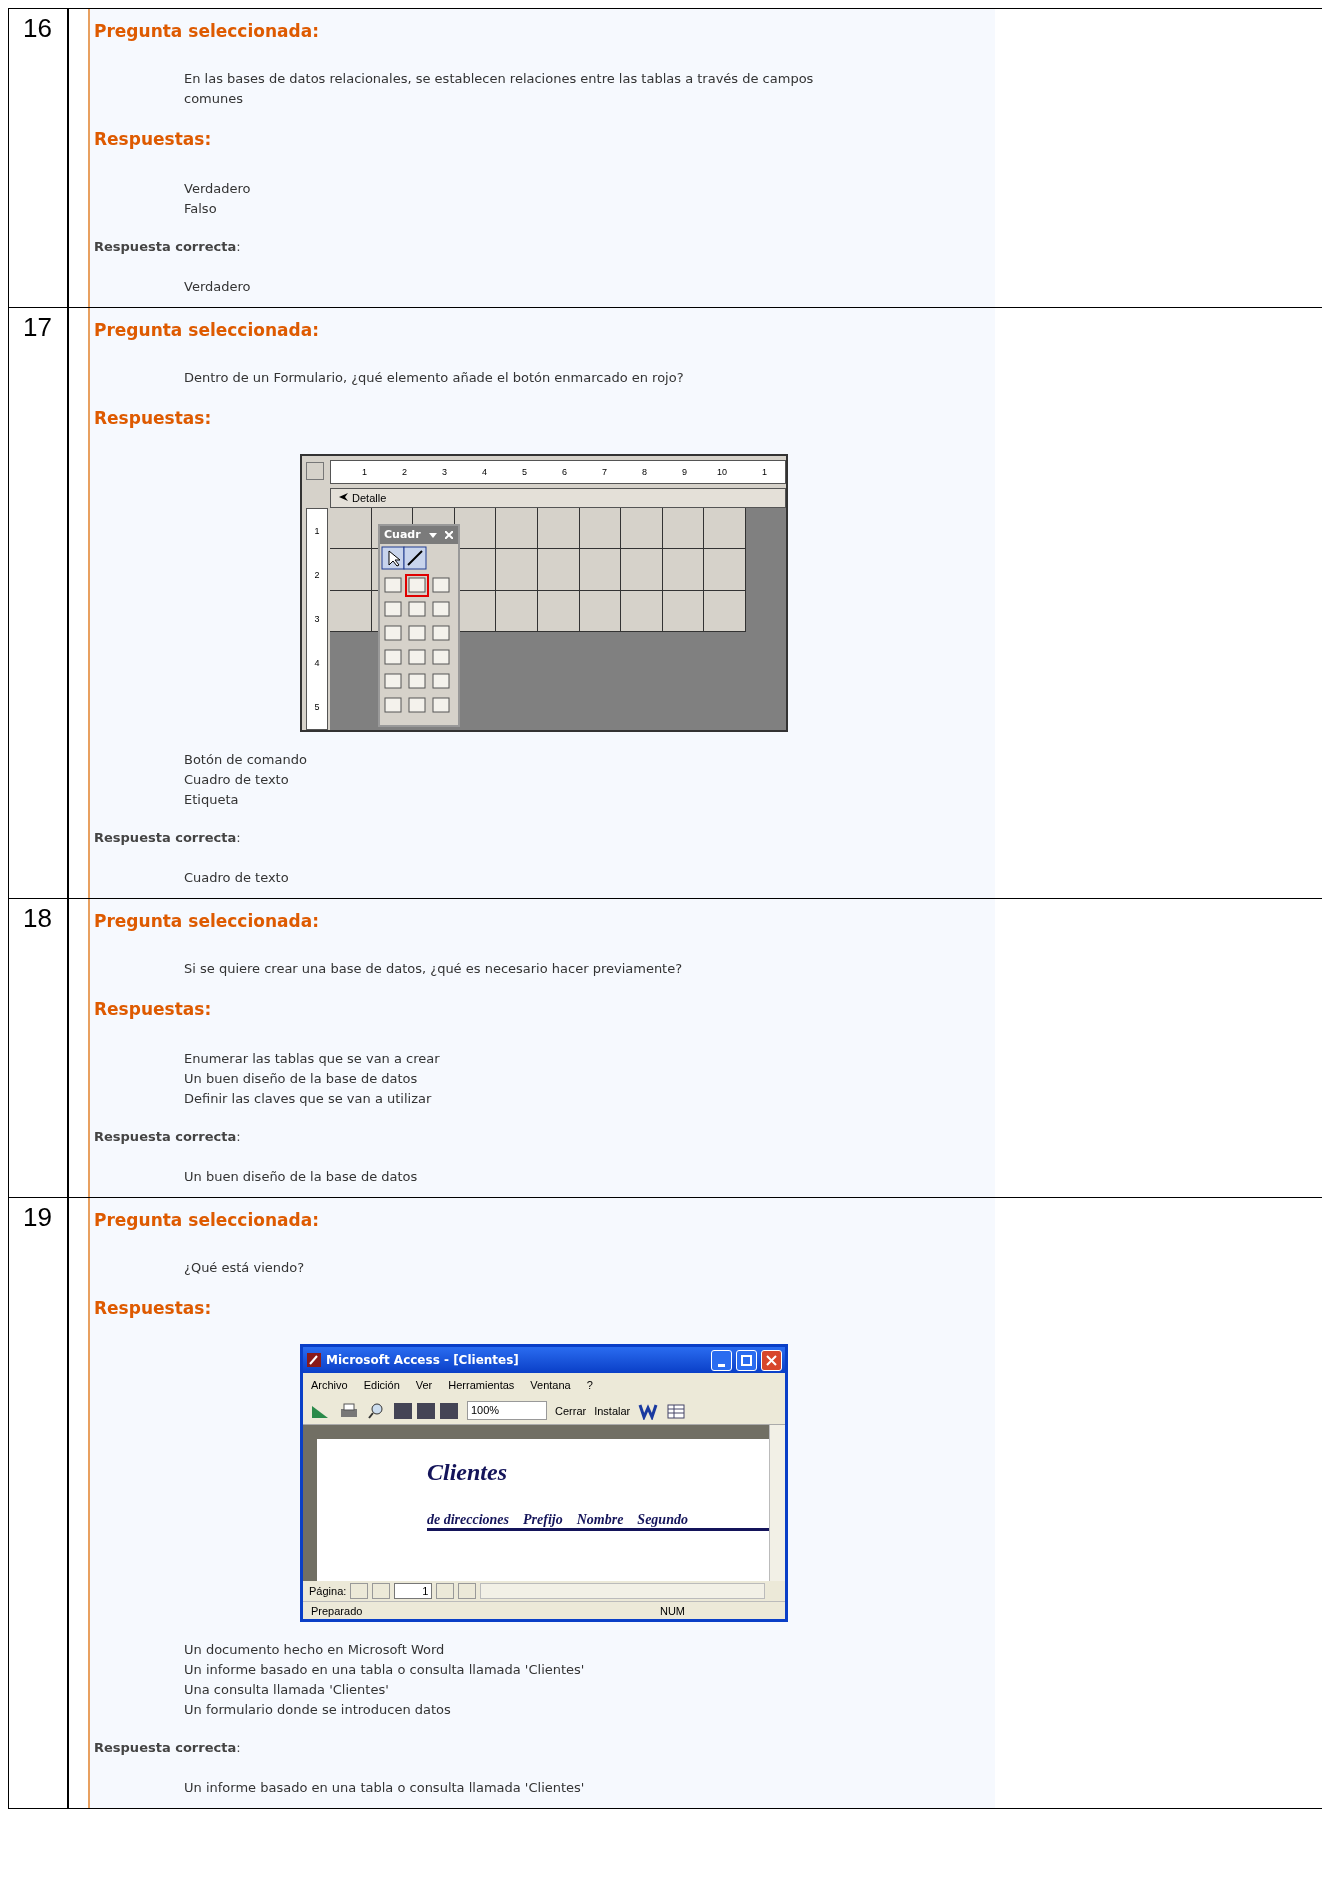  Describe the element at coordinates (672, 1610) in the screenshot. I see `num-lock-indicator: NUM` at that location.